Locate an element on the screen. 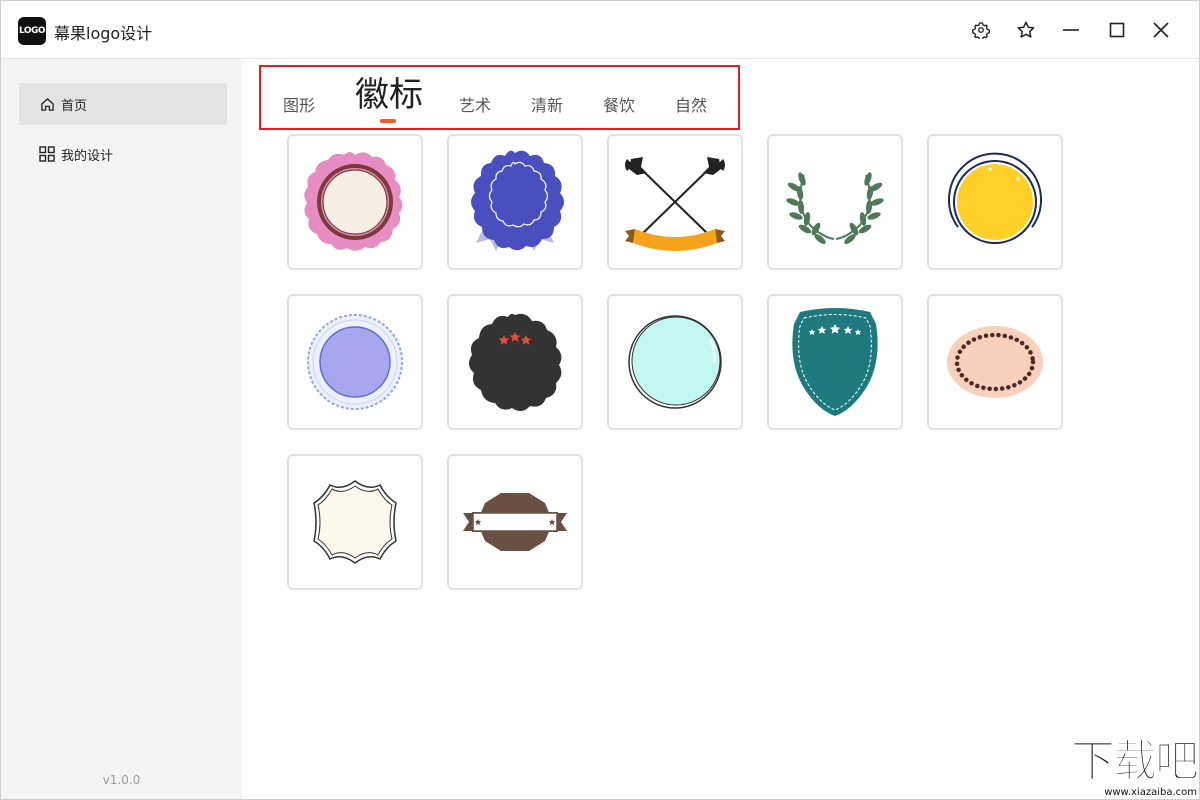 Image resolution: width=1200 pixels, height=800 pixels. favorite-button is located at coordinates (1026, 30).